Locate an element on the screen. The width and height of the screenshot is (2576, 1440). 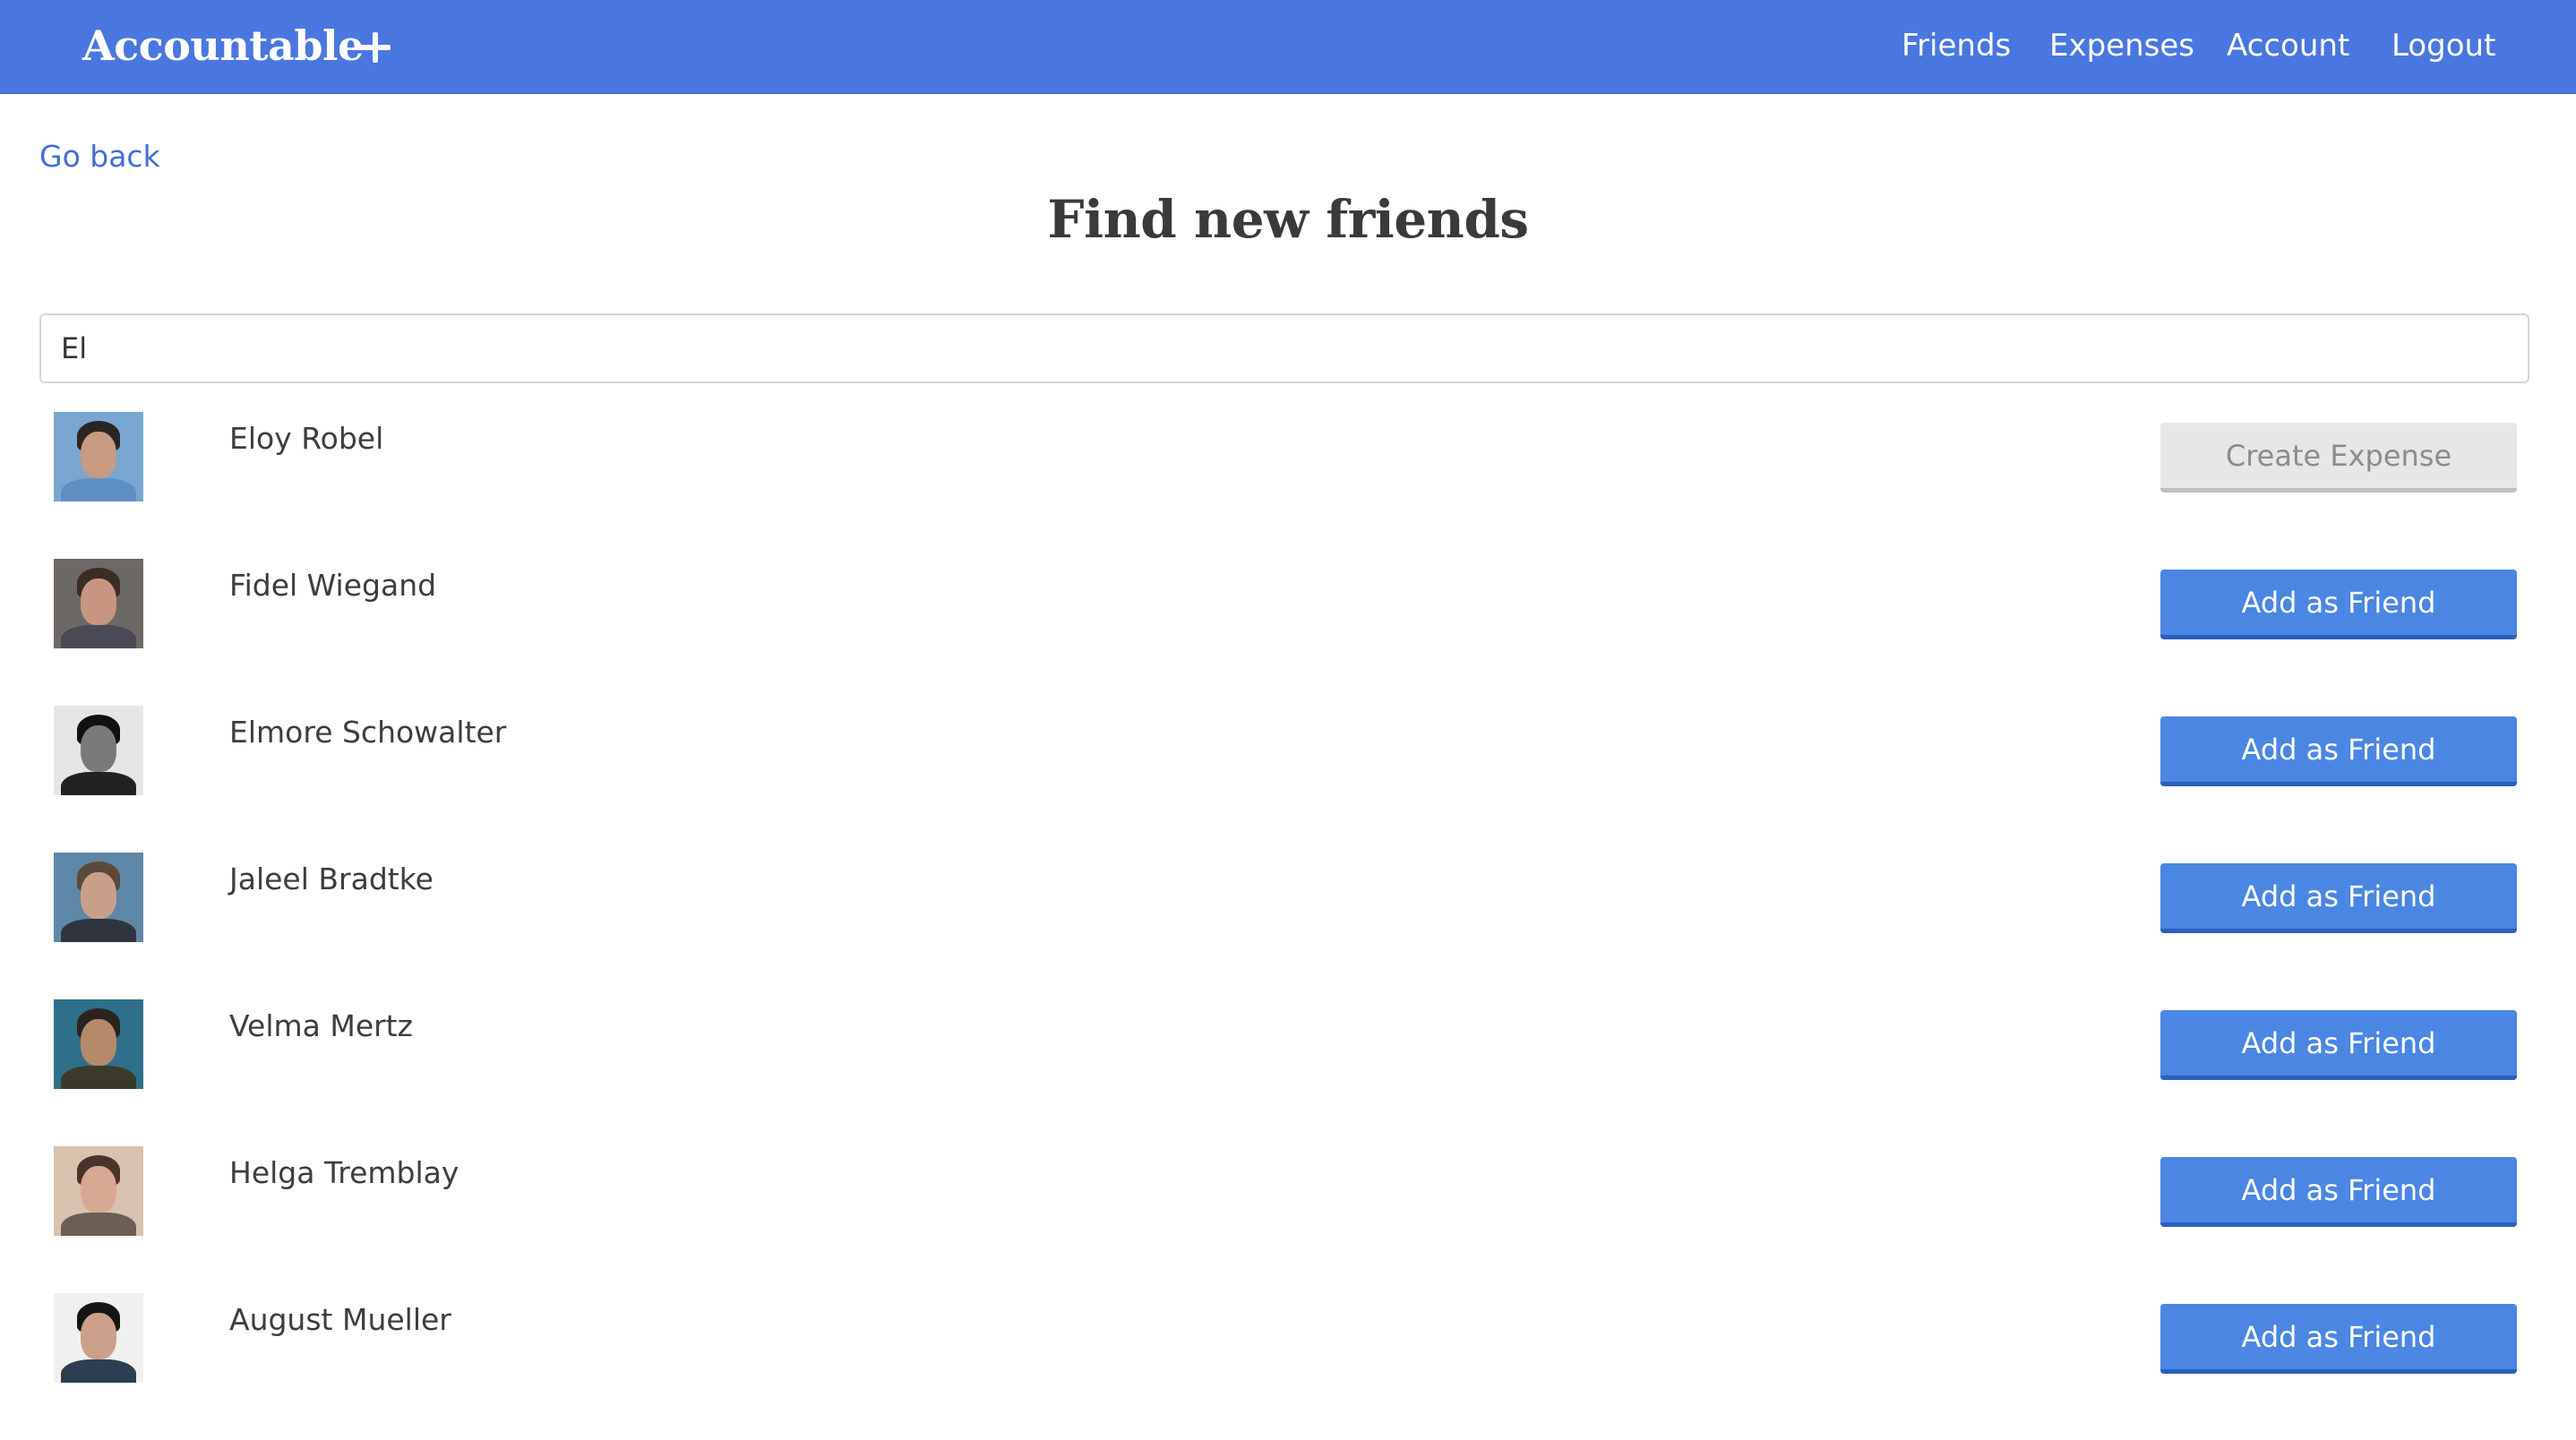
friend-name: August Mueller is located at coordinates (340, 1319).